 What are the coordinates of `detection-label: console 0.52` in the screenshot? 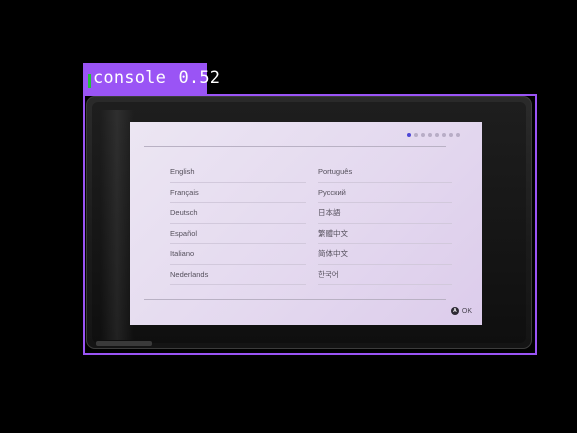 It's located at (151, 78).